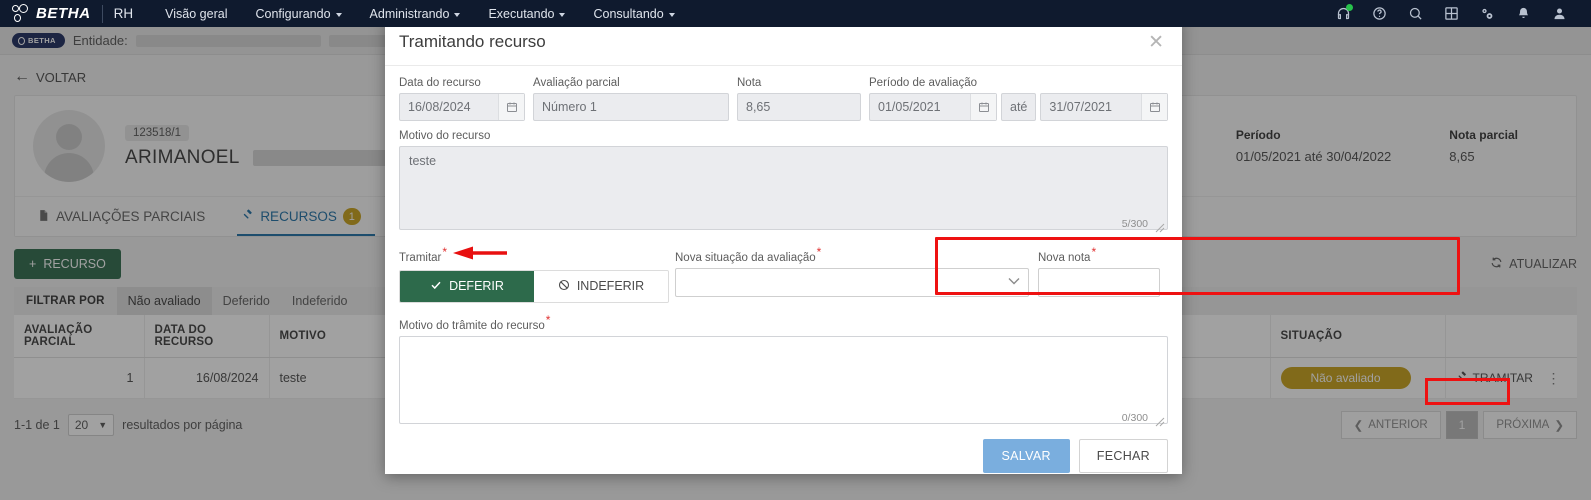  Describe the element at coordinates (749, 83) in the screenshot. I see `field-label: Nota` at that location.